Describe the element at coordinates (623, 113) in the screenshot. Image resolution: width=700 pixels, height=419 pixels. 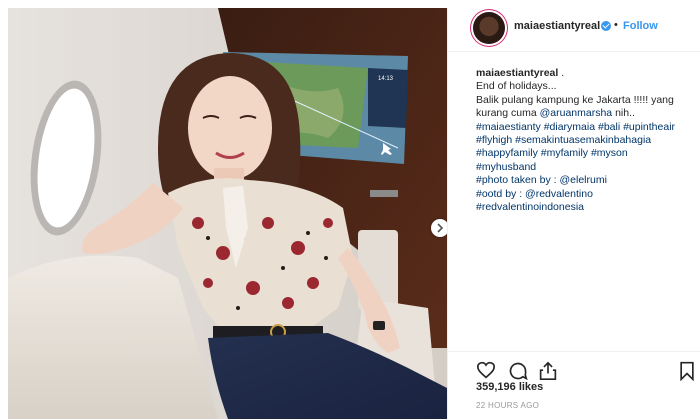
I see `caption-line-3-end: nih..` at that location.